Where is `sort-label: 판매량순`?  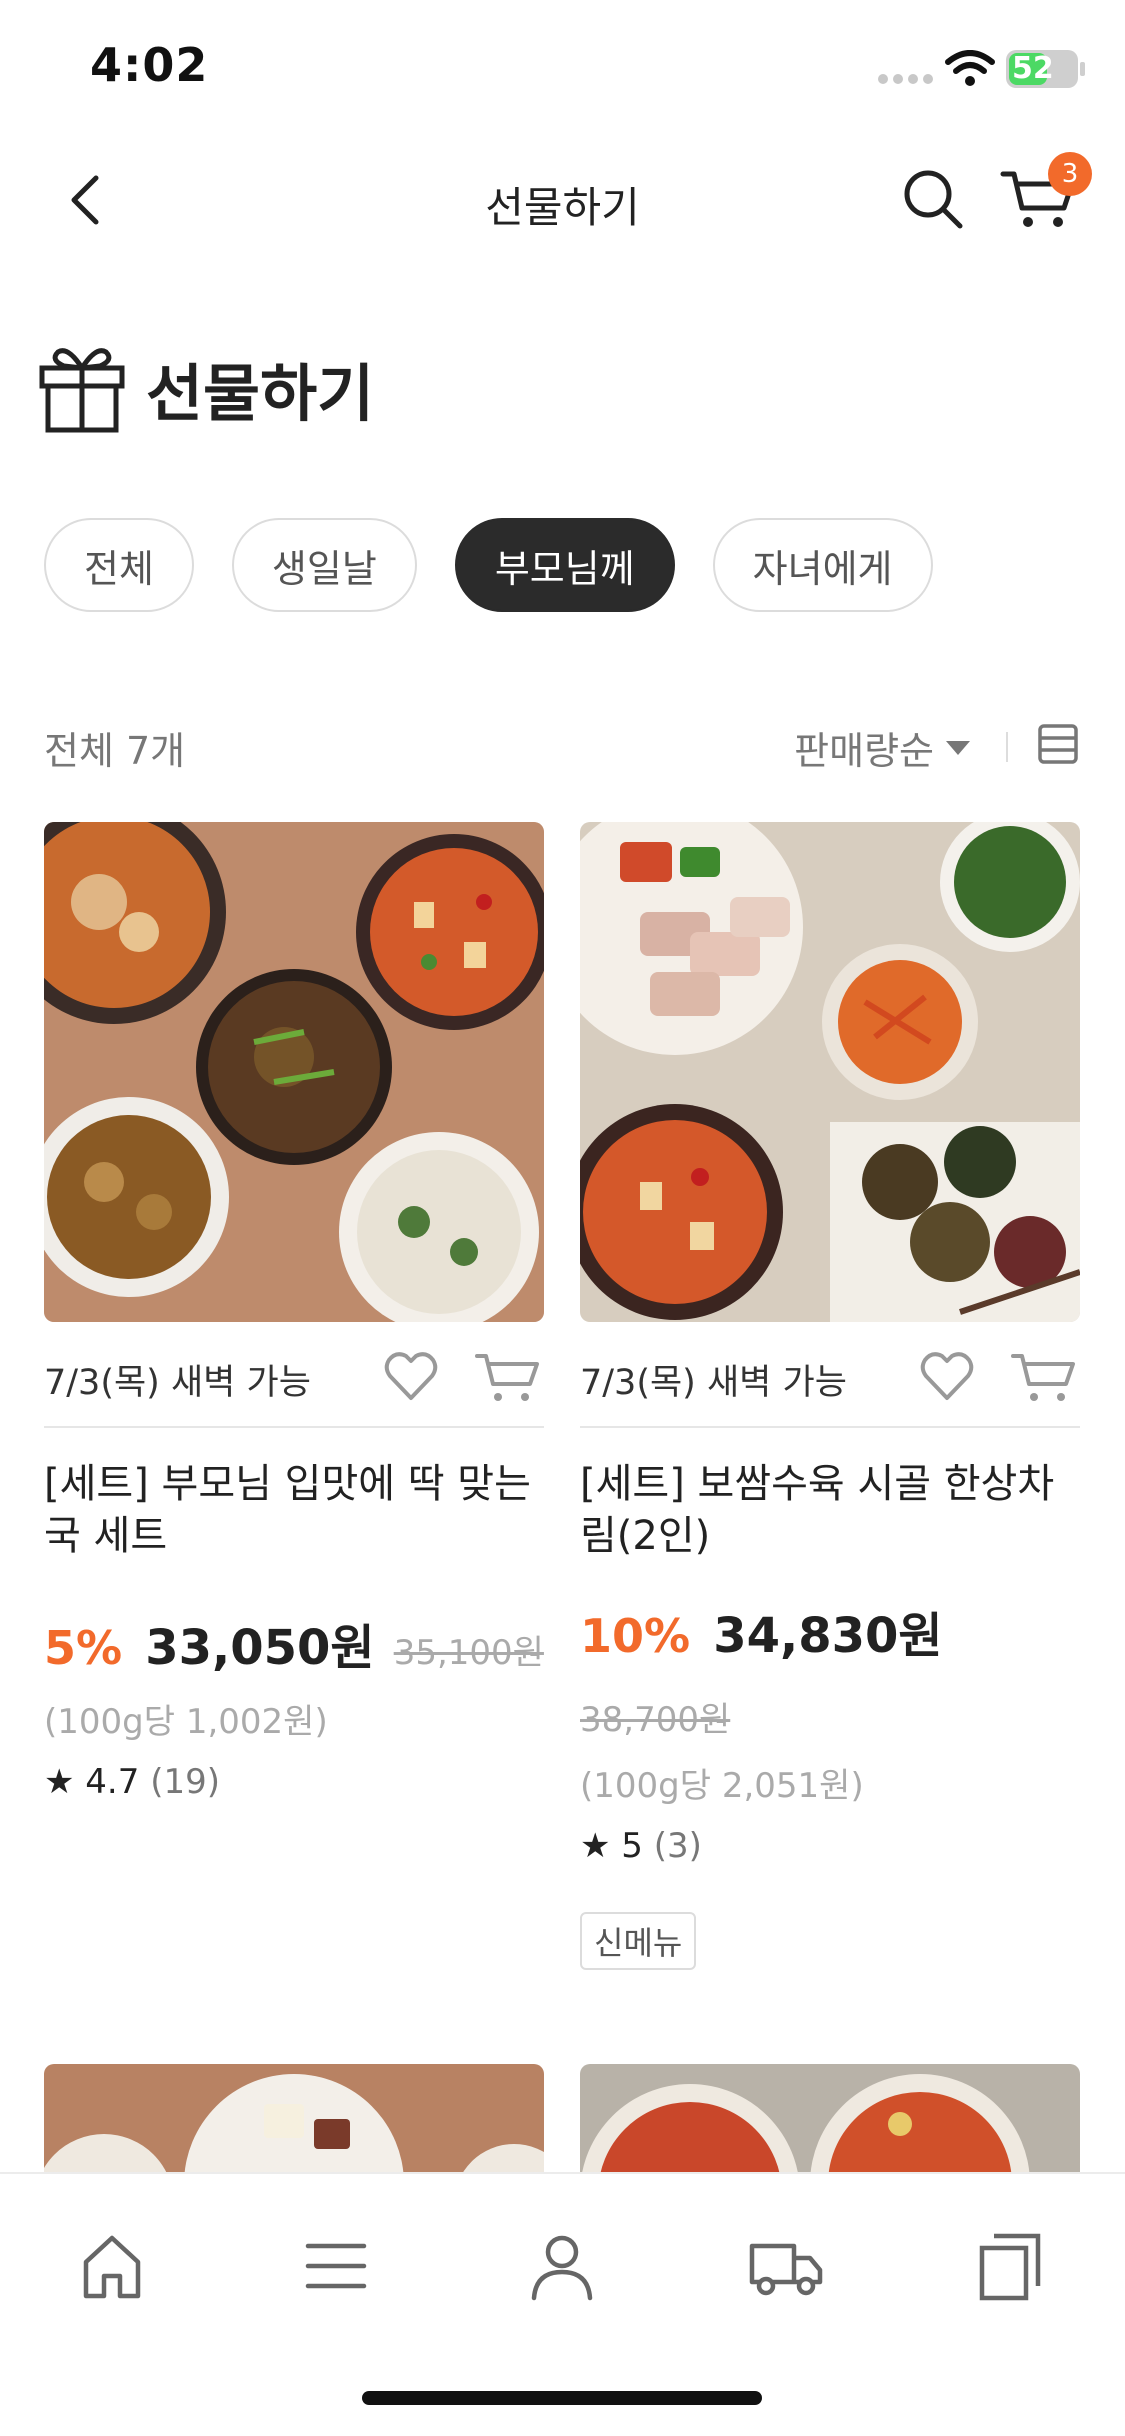 sort-label: 판매량순 is located at coordinates (864, 751).